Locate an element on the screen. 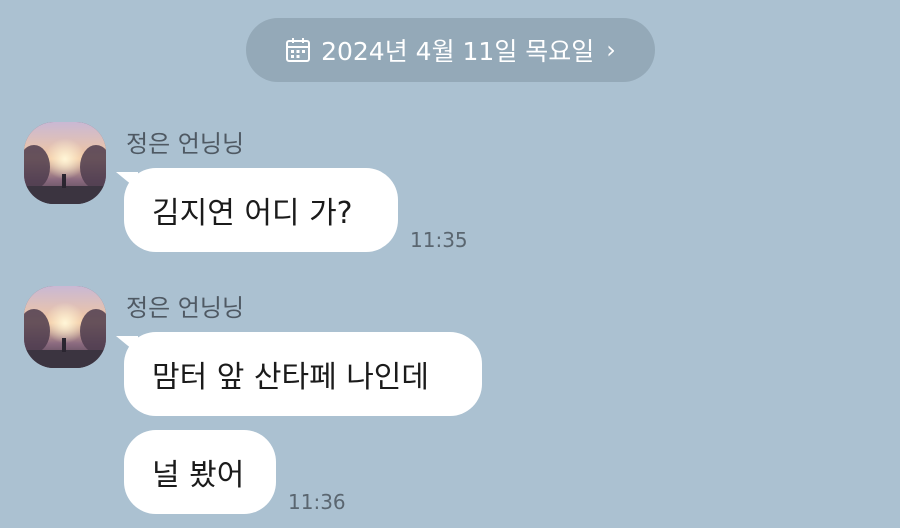  message-bubble: 맘터 앞 산타페 나인데 is located at coordinates (303, 374).